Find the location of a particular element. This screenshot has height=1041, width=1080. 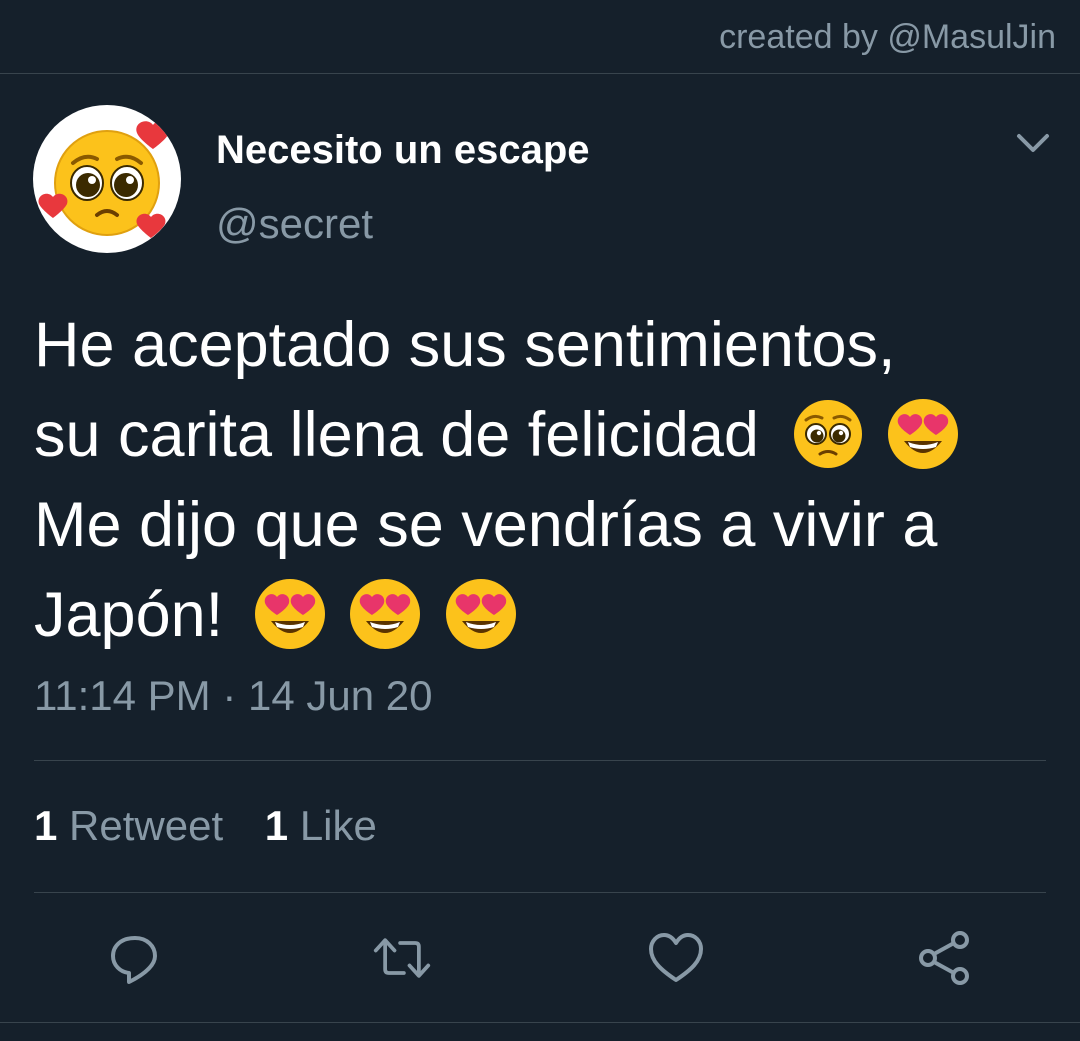

credit-text: created by @MasulJin is located at coordinates (887, 37).